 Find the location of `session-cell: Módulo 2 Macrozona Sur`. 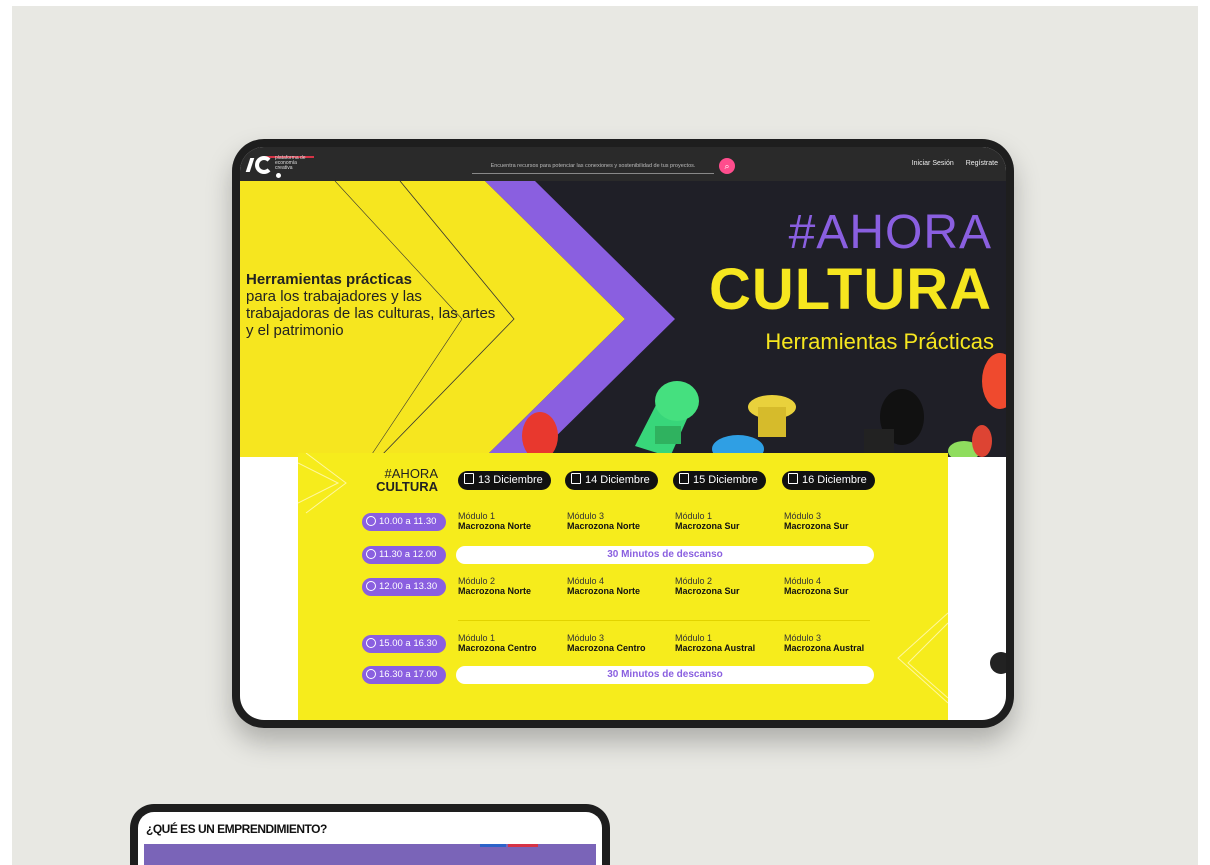

session-cell: Módulo 2 Macrozona Sur is located at coordinates (707, 586).